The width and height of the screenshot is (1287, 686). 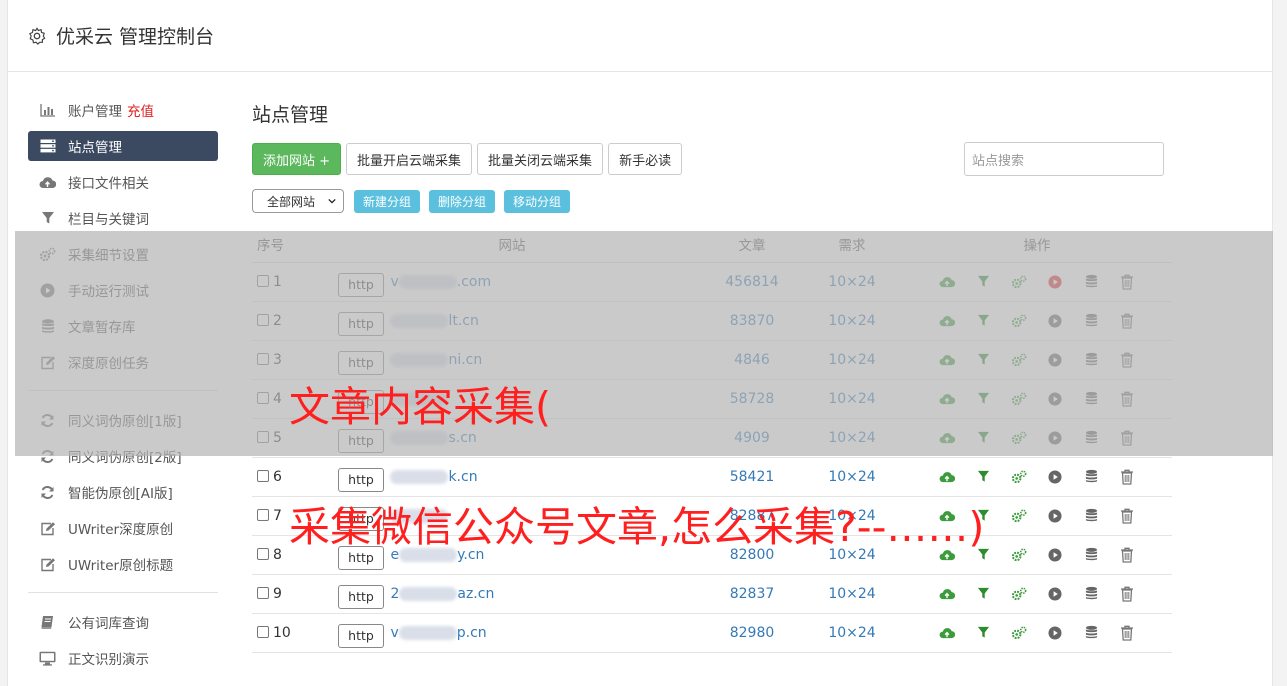 I want to click on sidebar-item-items3-0: 公有词库查询, so click(x=123, y=622).